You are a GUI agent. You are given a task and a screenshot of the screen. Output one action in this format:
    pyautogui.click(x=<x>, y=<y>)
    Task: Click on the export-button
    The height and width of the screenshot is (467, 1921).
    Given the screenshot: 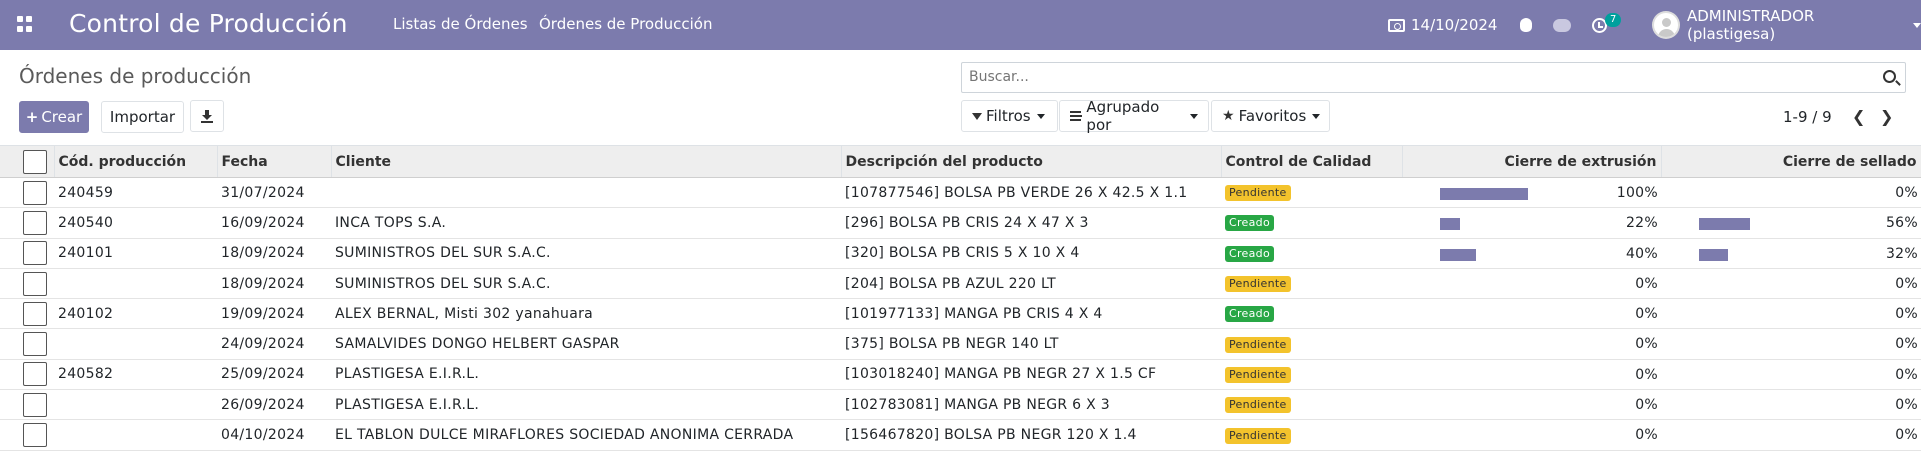 What is the action you would take?
    pyautogui.click(x=207, y=116)
    